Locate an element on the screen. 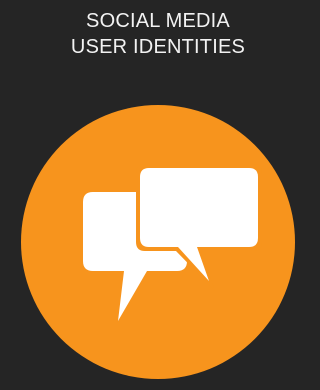  title-line-2: USER IDENTITIES is located at coordinates (158, 47).